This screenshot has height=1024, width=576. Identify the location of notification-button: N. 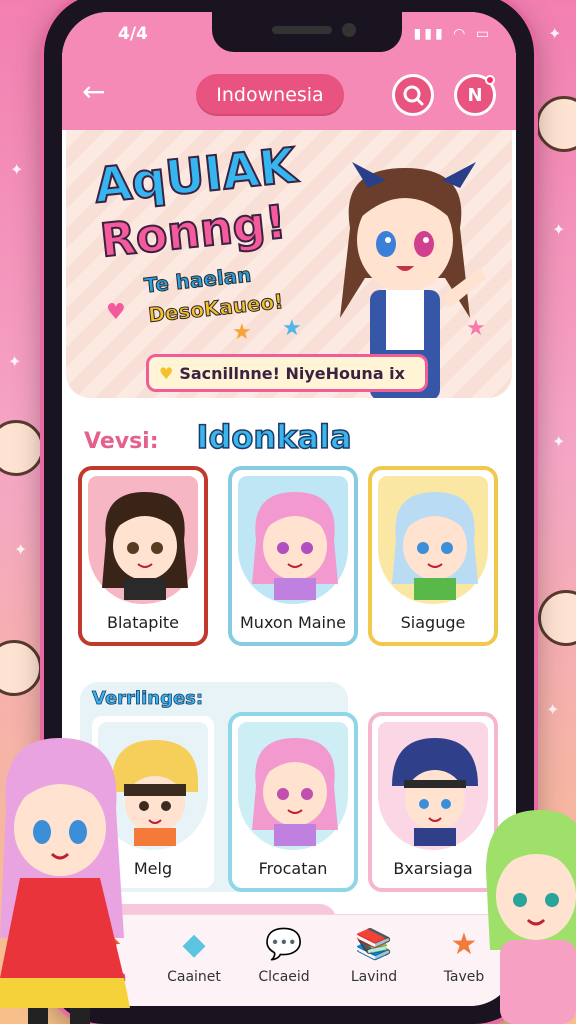
(475, 95).